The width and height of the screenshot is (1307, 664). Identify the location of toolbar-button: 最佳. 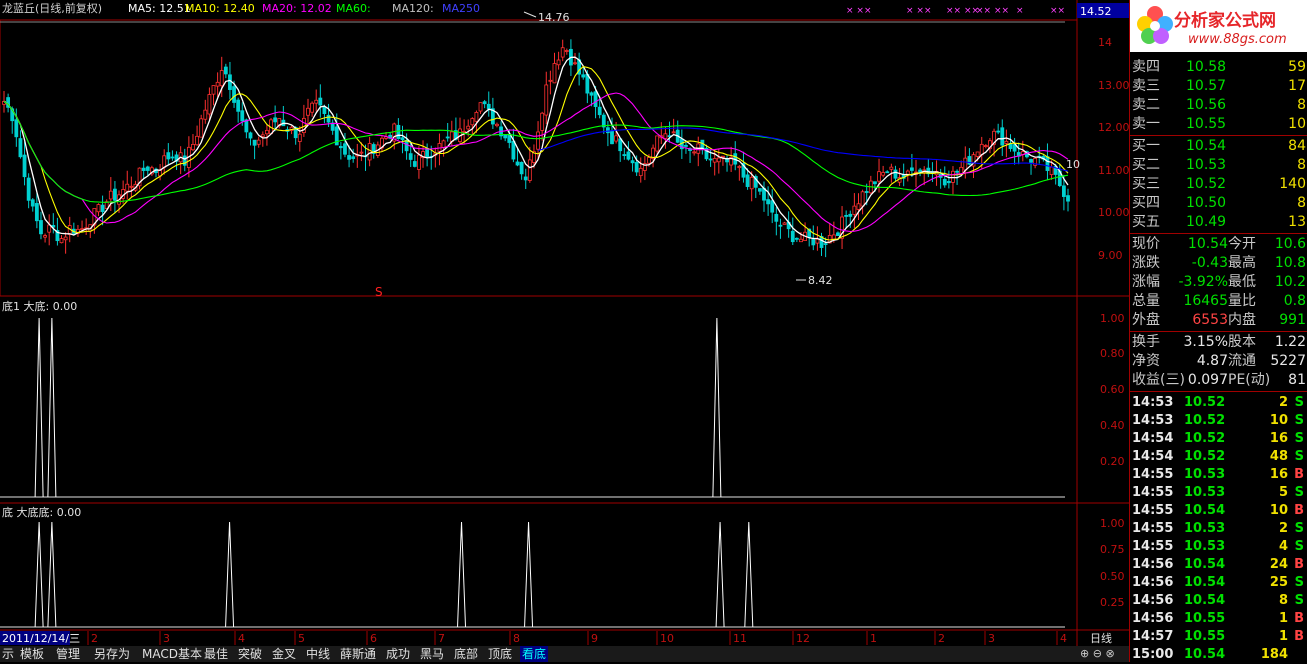
(216, 654).